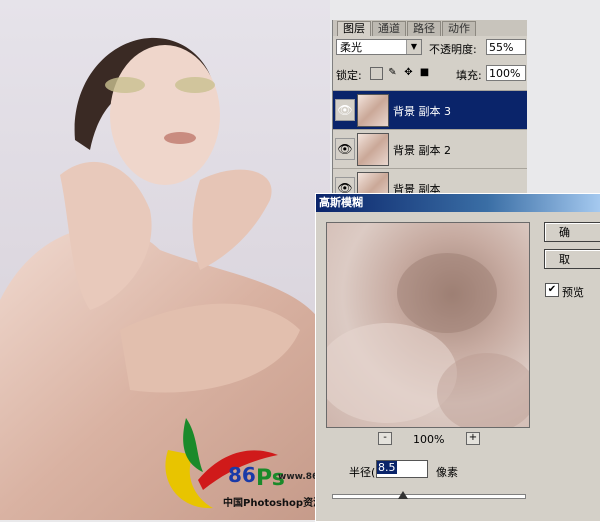 Image resolution: width=600 pixels, height=522 pixels. What do you see at coordinates (424, 72) in the screenshot?
I see `lock-all-icon: ■` at bounding box center [424, 72].